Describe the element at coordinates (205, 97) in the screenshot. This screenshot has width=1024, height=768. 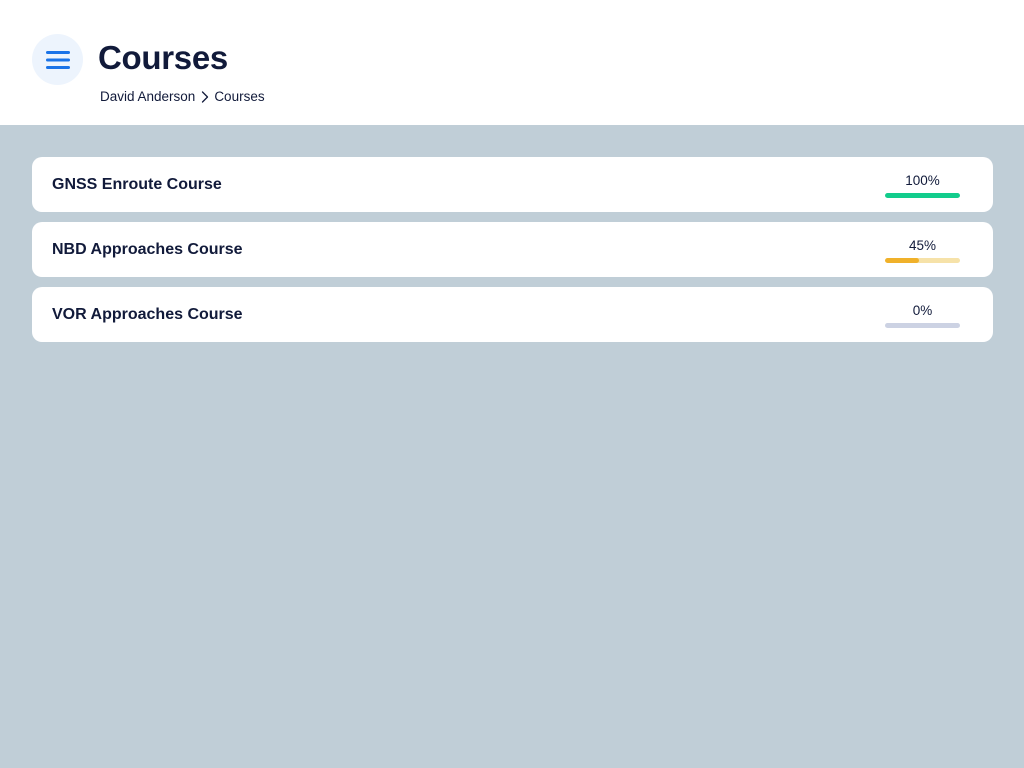
I see `chevron-right-icon` at that location.